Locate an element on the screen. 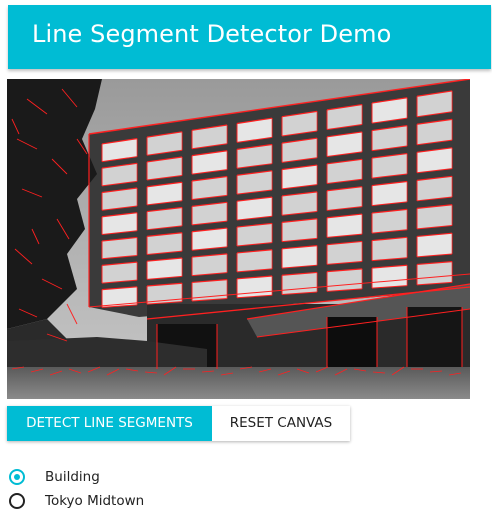 This screenshot has width=492, height=513. radio-label-tokyo-midtown: Tokyo Midtown is located at coordinates (95, 501).